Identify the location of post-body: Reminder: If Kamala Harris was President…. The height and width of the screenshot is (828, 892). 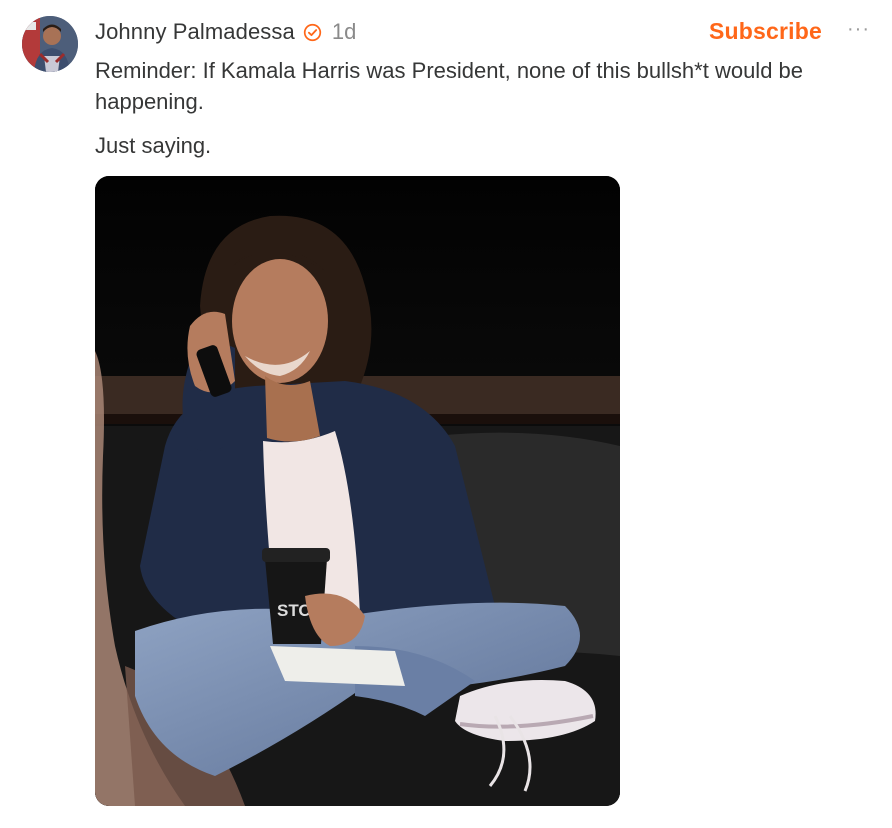
(485, 108).